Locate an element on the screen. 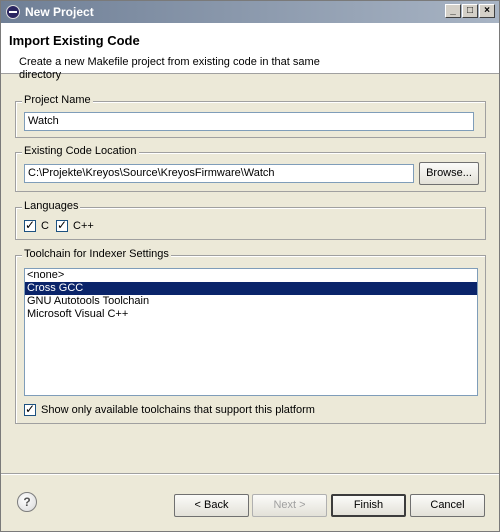  page-title: Import Existing Code is located at coordinates (74, 40).